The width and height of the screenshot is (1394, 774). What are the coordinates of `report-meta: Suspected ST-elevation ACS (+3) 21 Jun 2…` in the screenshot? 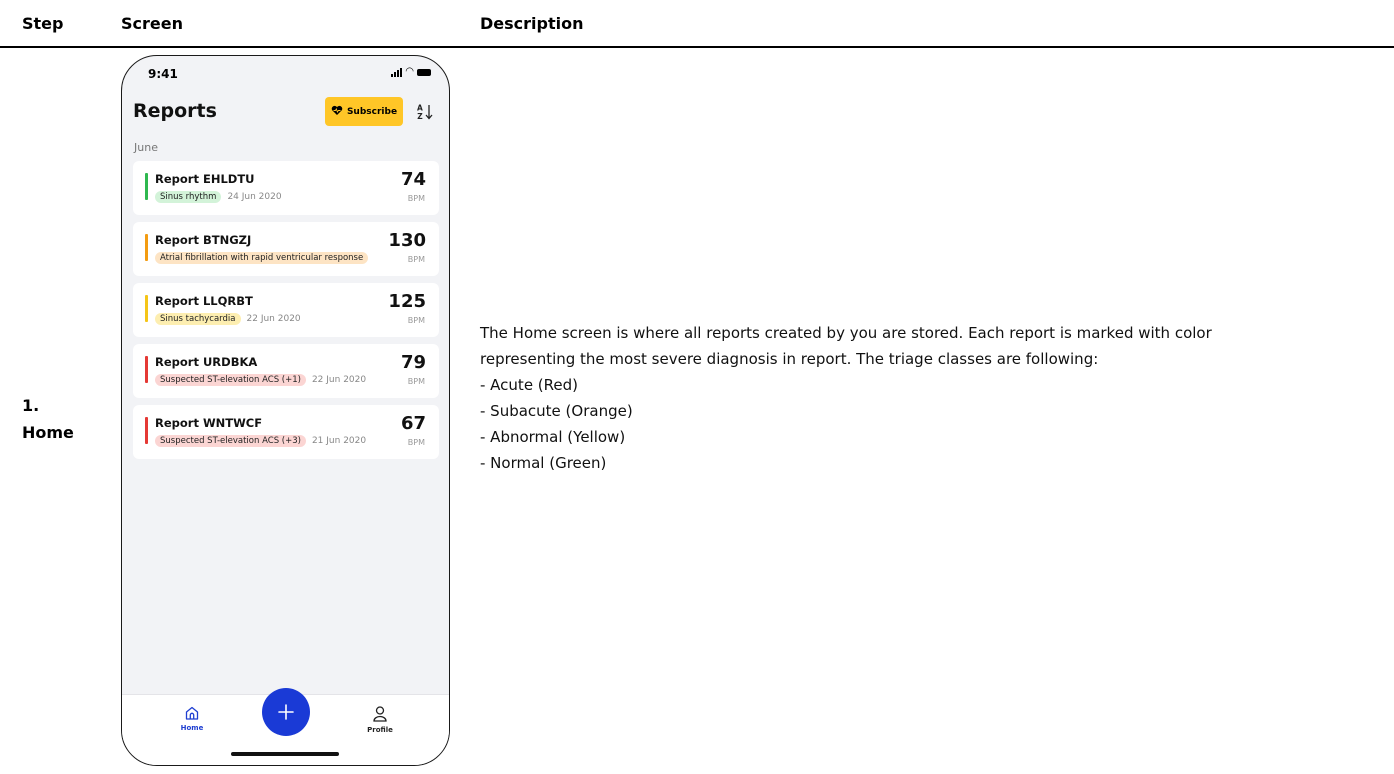 It's located at (267, 441).